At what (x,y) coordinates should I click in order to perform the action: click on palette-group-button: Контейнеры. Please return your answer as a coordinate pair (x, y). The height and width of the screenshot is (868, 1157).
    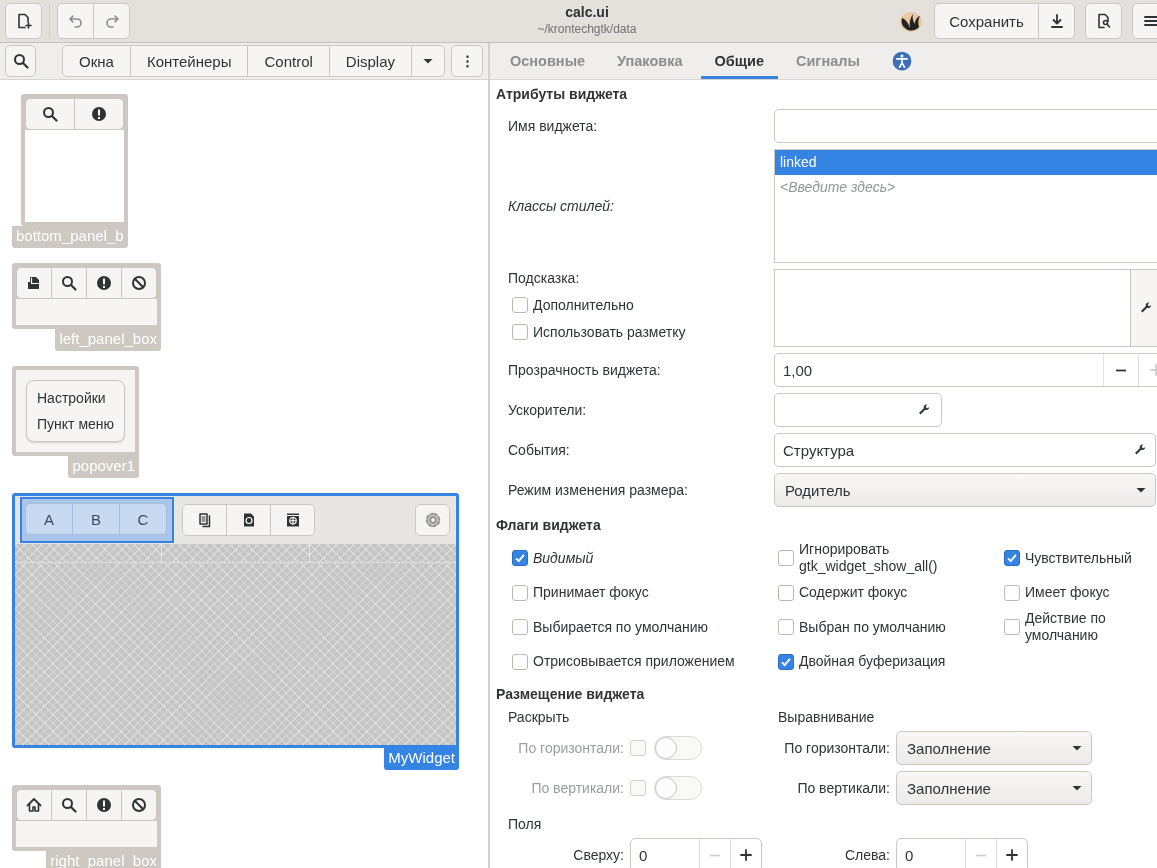
    Looking at the image, I should click on (189, 61).